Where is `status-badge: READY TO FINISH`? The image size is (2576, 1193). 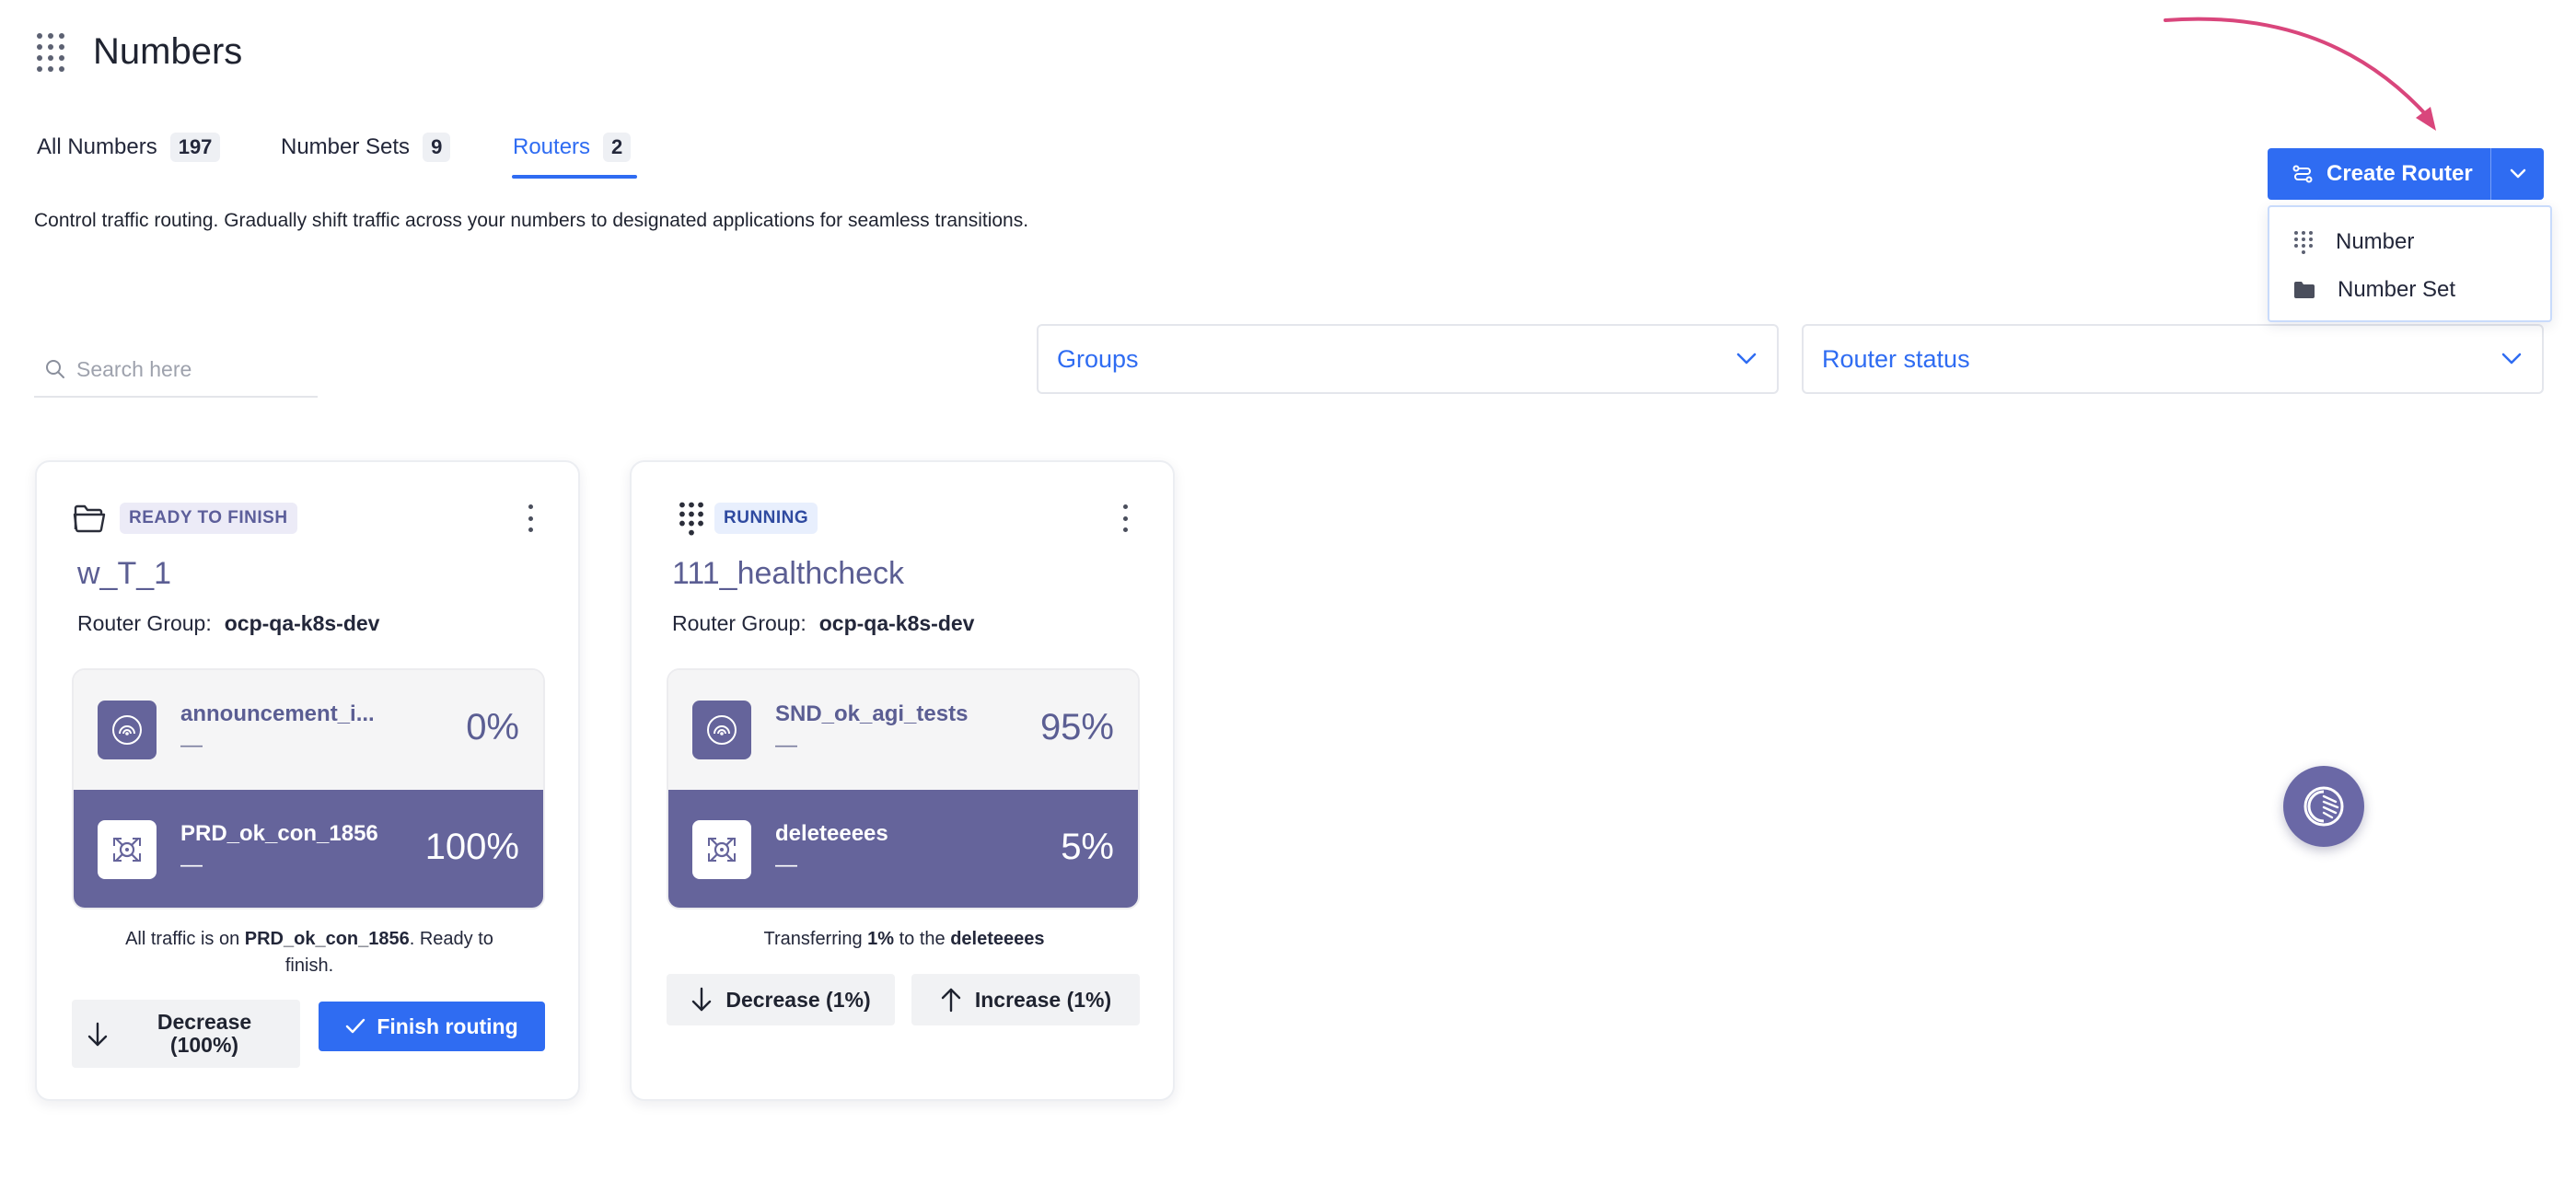
status-badge: READY TO FINISH is located at coordinates (208, 518).